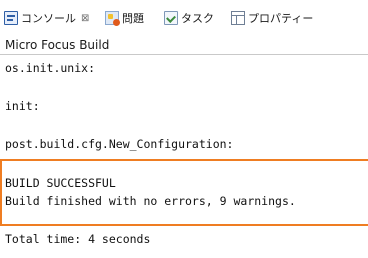 The image size is (368, 258). What do you see at coordinates (133, 18) in the screenshot?
I see `tab-problems-label: 問題` at bounding box center [133, 18].